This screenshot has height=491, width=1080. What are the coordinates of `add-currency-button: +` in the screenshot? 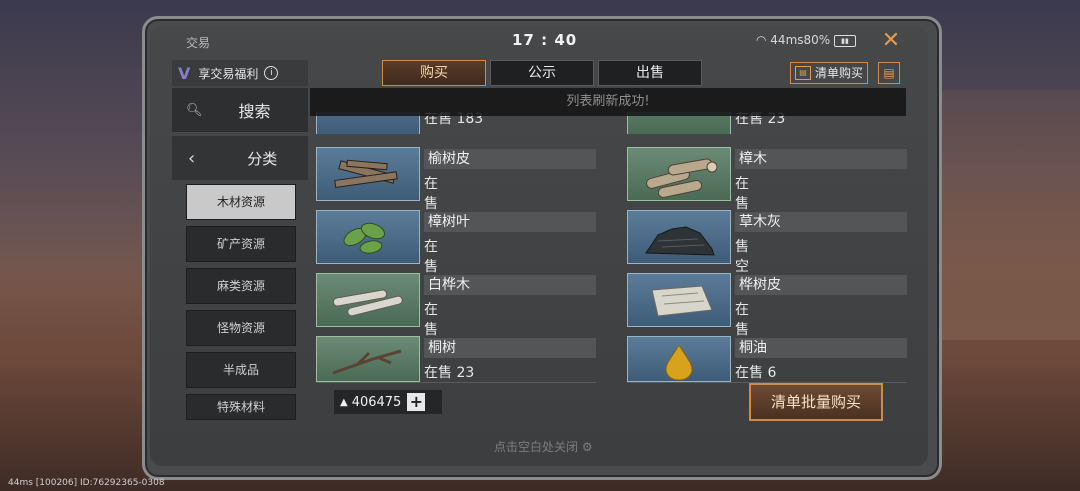 It's located at (416, 402).